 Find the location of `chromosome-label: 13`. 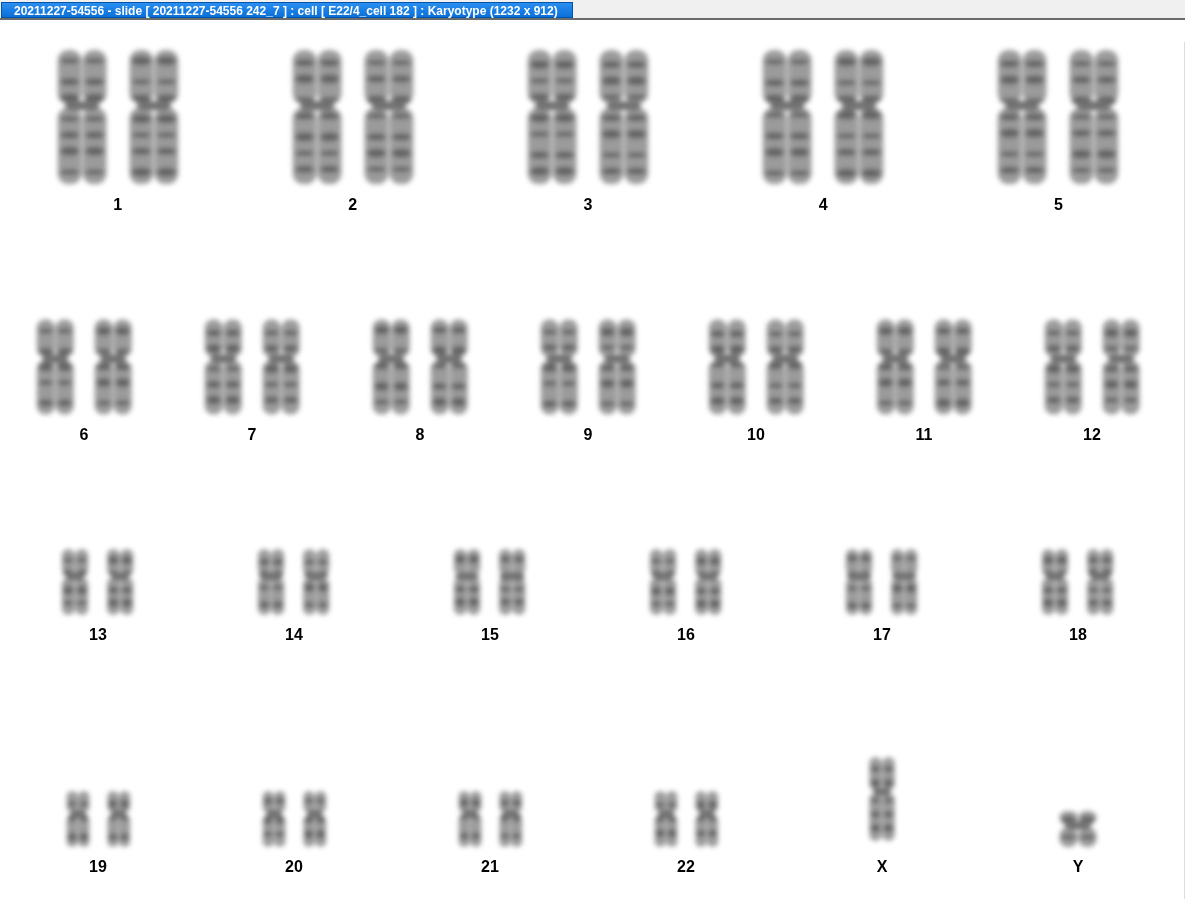

chromosome-label: 13 is located at coordinates (98, 635).